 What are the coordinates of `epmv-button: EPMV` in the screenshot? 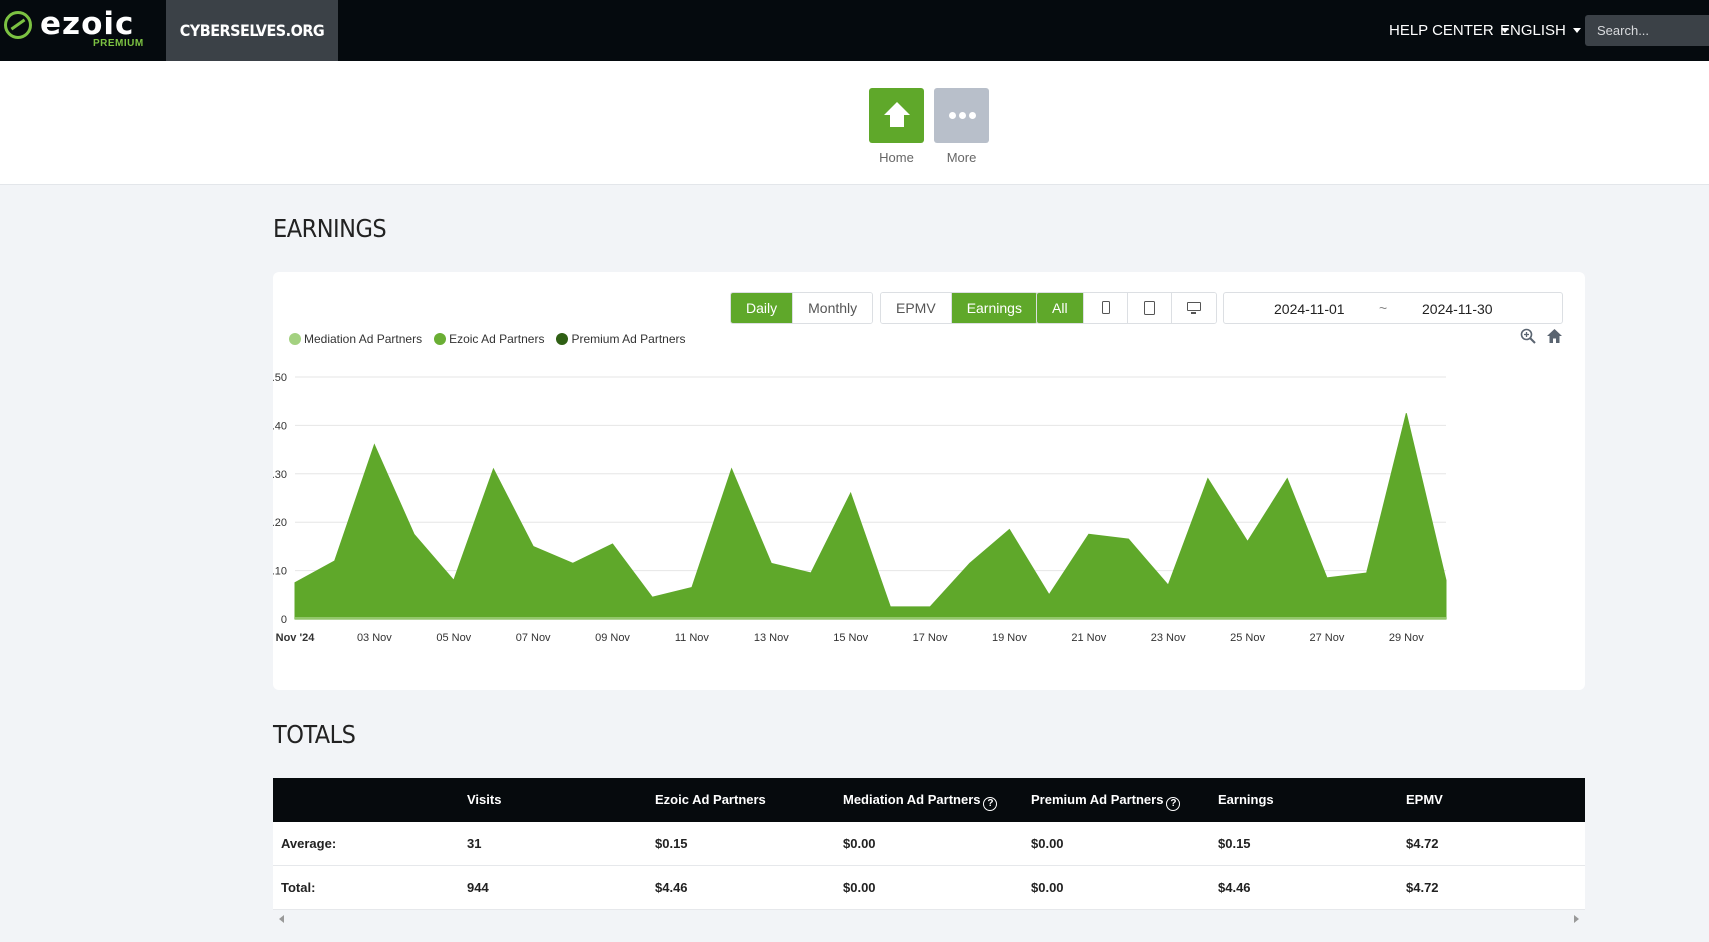 It's located at (916, 308).